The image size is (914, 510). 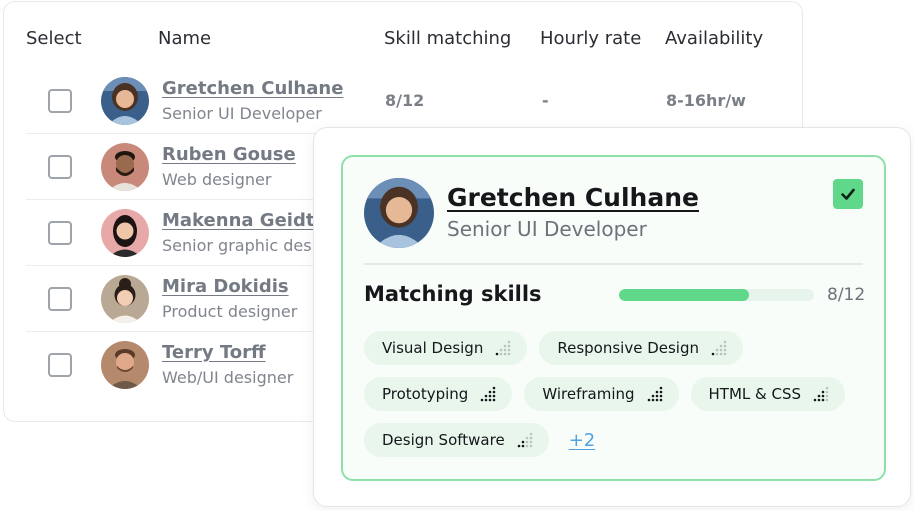 What do you see at coordinates (242, 113) in the screenshot?
I see `candidate-role: Senior UI Developer` at bounding box center [242, 113].